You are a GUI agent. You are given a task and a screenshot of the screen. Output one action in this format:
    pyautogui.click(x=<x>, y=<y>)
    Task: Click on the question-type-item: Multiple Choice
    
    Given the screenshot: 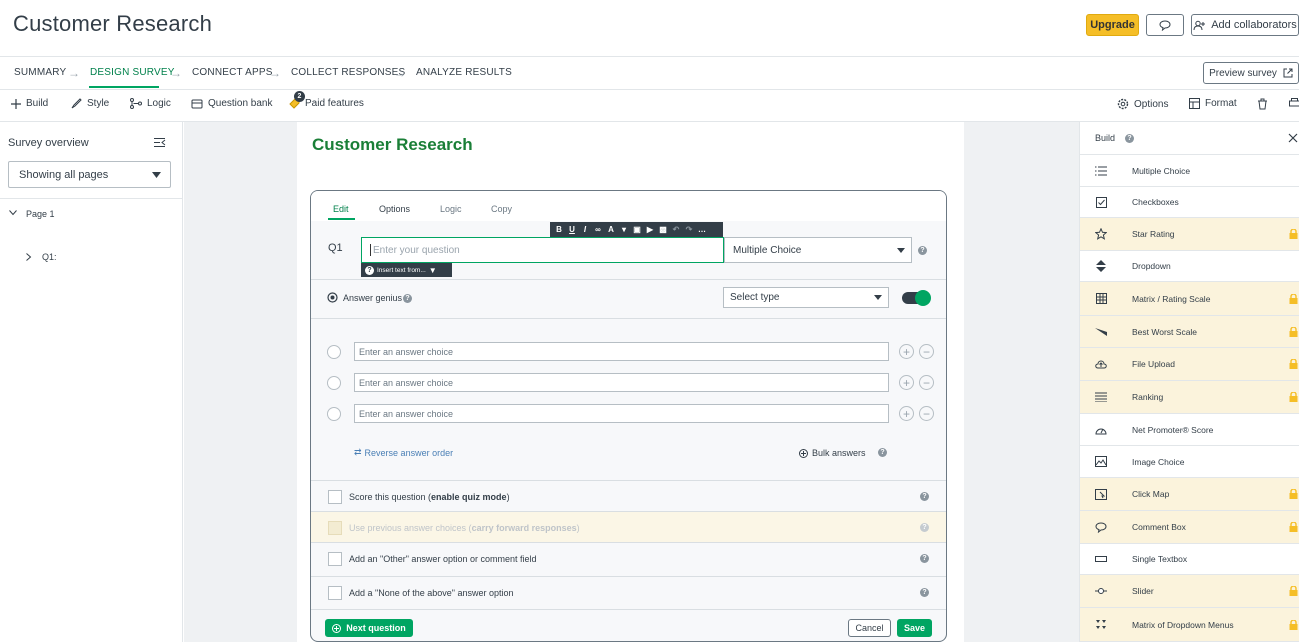 What is the action you would take?
    pyautogui.click(x=1189, y=171)
    